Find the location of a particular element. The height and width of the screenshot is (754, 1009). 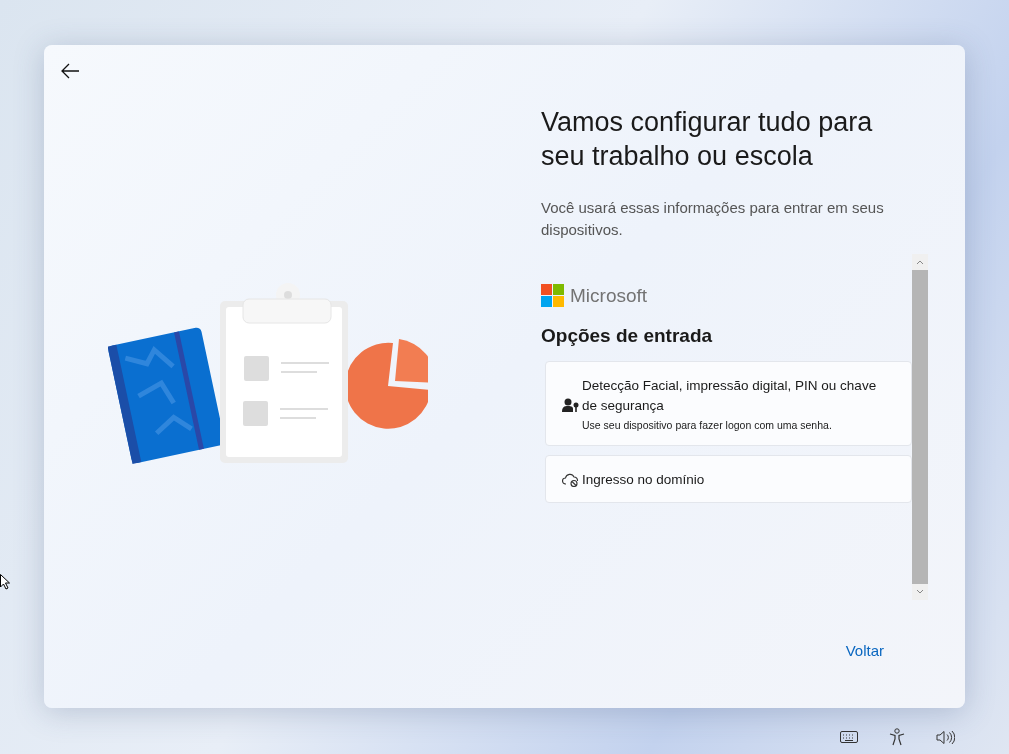

person-key-icon is located at coordinates (570, 404).